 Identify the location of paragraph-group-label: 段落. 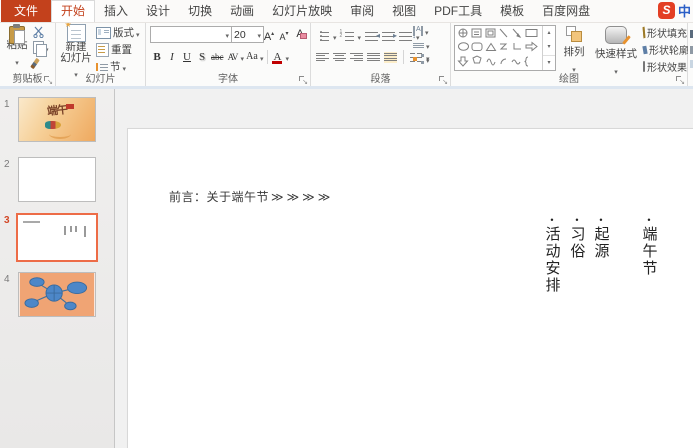
(380, 79).